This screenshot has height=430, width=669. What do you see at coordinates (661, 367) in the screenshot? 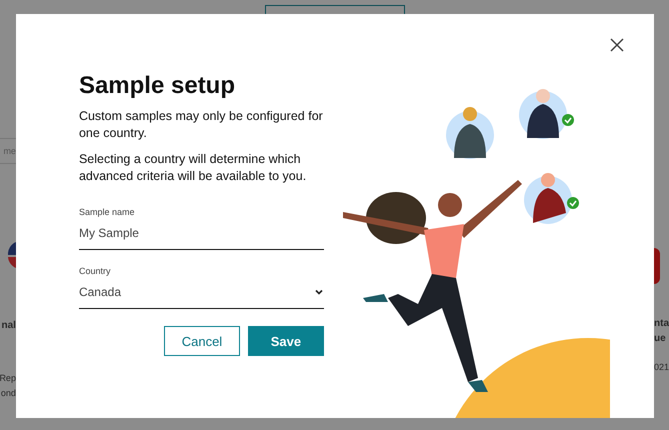
I see `background-text: 021` at bounding box center [661, 367].